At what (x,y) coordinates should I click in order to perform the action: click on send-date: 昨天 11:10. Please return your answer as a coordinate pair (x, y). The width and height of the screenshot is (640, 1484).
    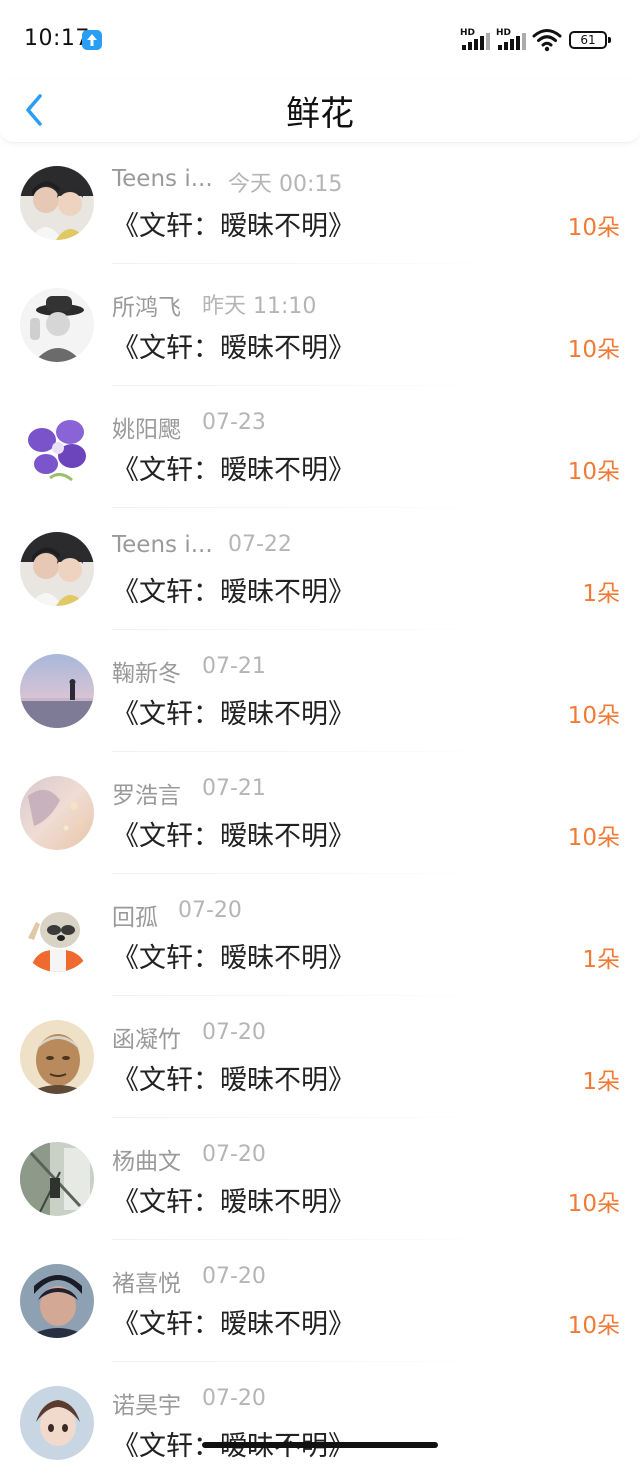
    Looking at the image, I should click on (259, 306).